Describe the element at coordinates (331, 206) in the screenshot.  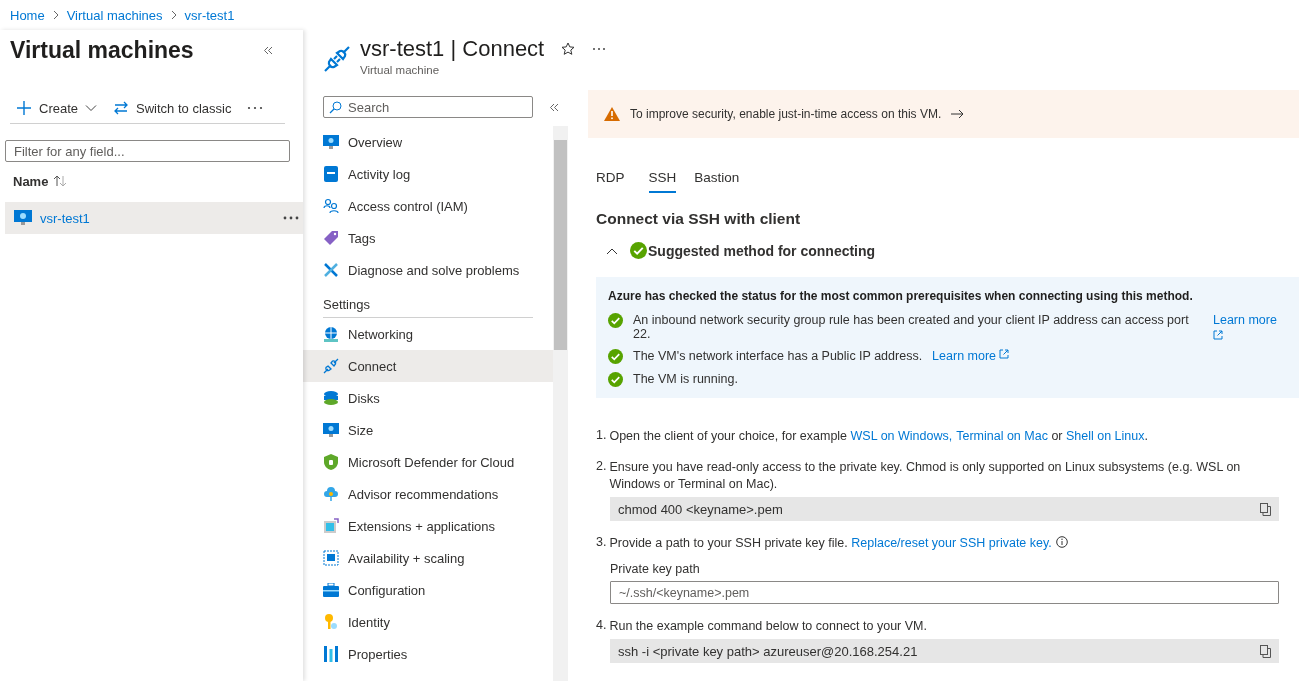
I see `people-icon` at that location.